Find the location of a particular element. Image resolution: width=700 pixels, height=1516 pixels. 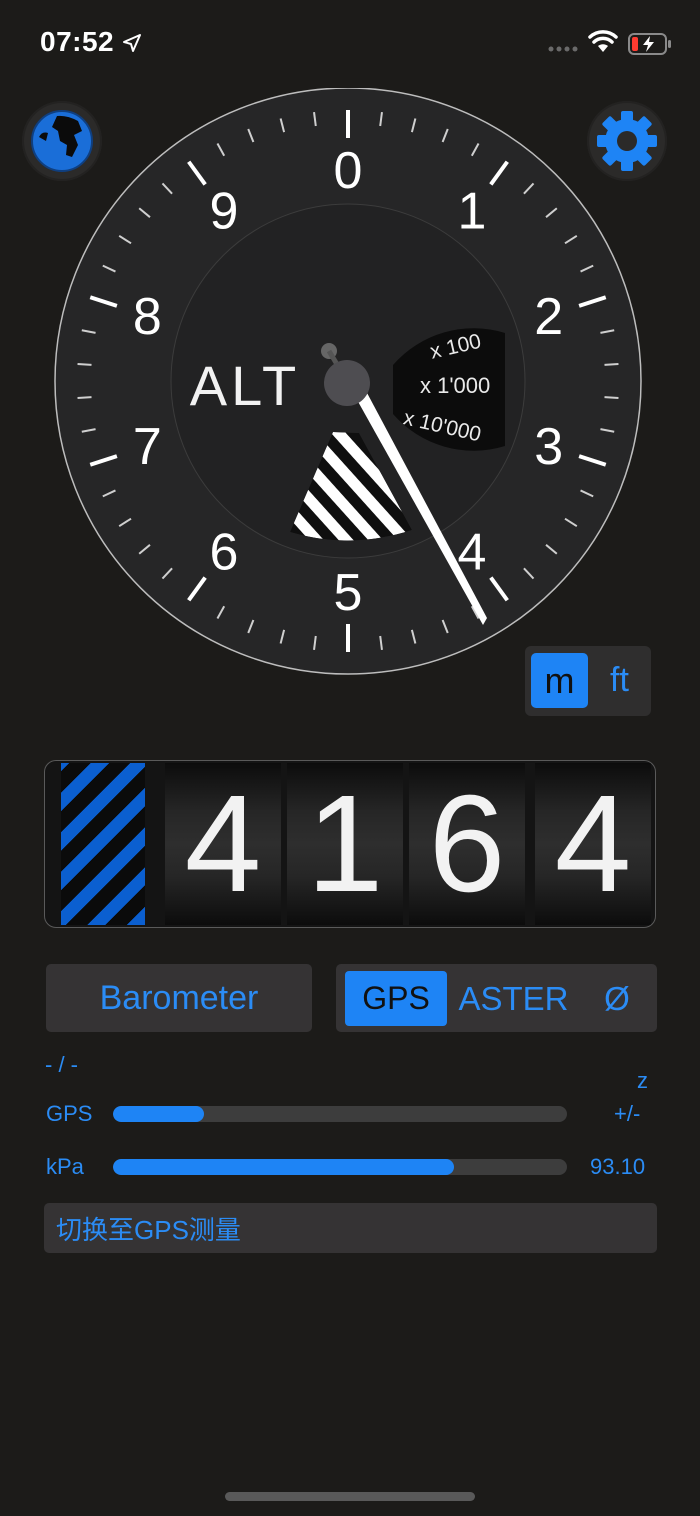

dial-numeral: 5 is located at coordinates (348, 593).